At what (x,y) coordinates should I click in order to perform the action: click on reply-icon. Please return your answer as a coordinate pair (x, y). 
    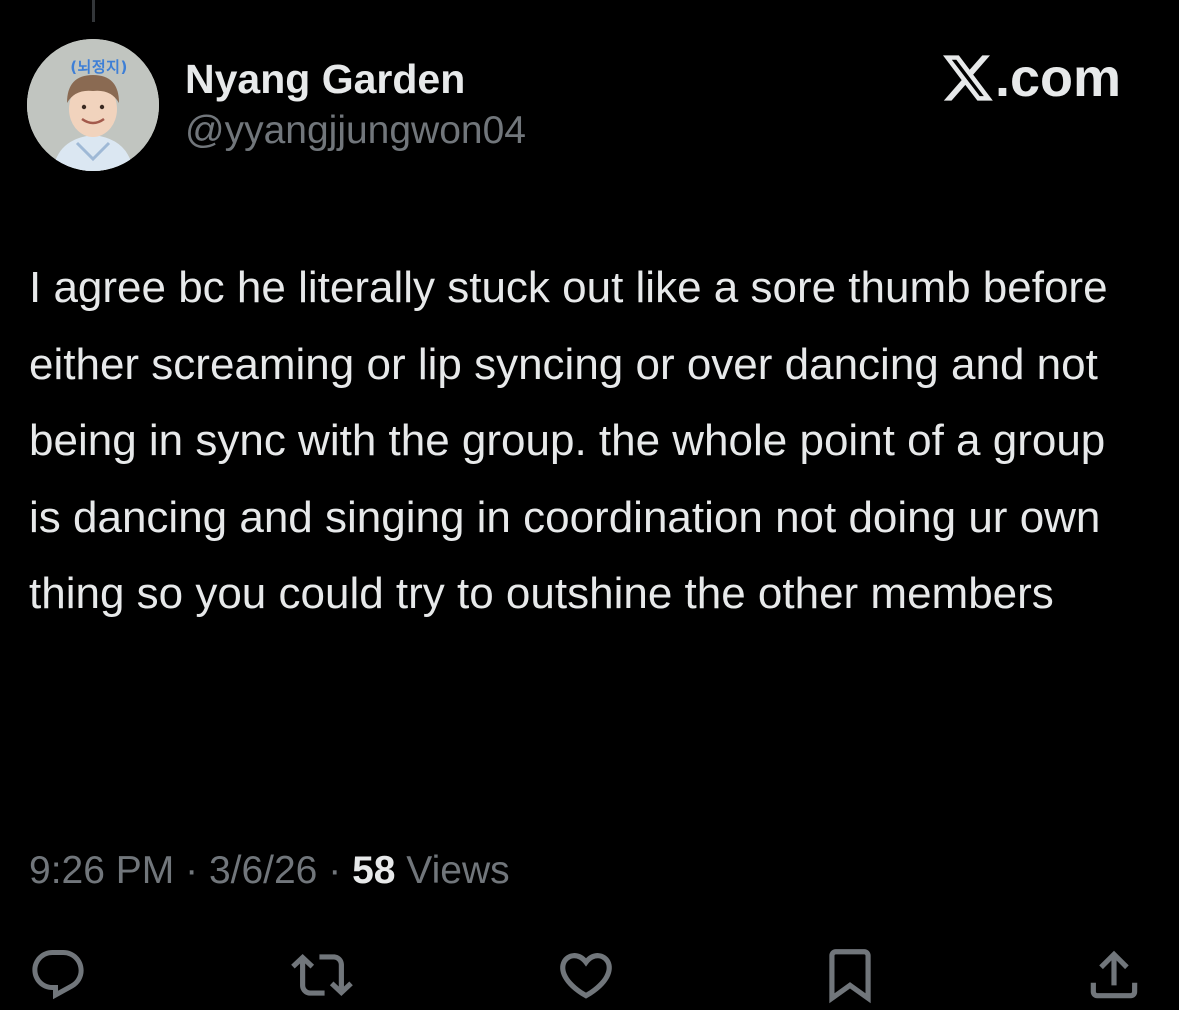
    Looking at the image, I should click on (58, 975).